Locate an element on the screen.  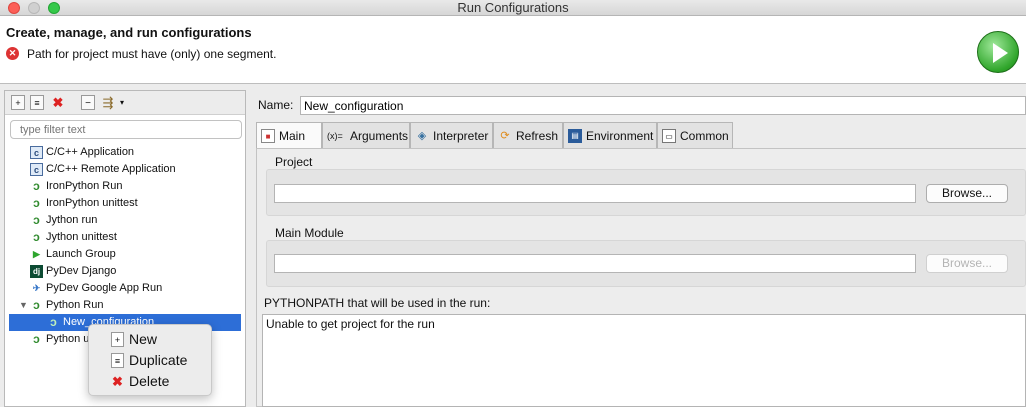
window-title: Run Configurations is located at coordinates (513, 7).